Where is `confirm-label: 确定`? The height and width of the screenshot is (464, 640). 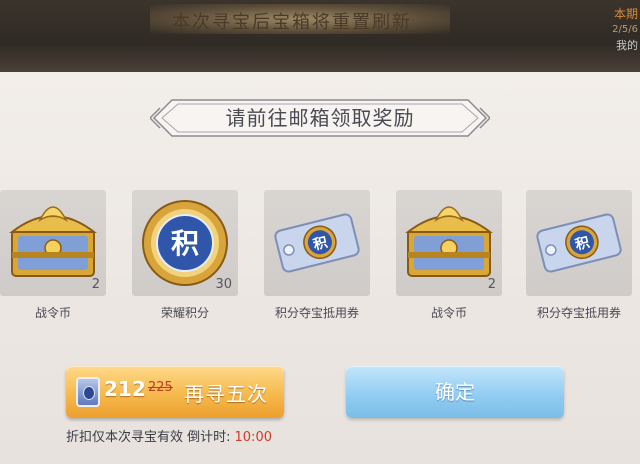
confirm-label: 确定 is located at coordinates (455, 392).